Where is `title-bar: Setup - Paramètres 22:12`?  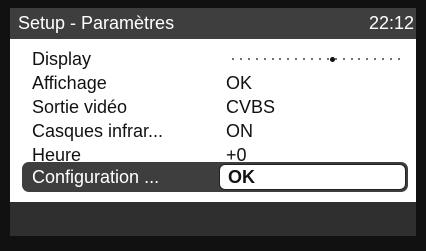
title-bar: Setup - Paramètres 22:12 is located at coordinates (213, 23).